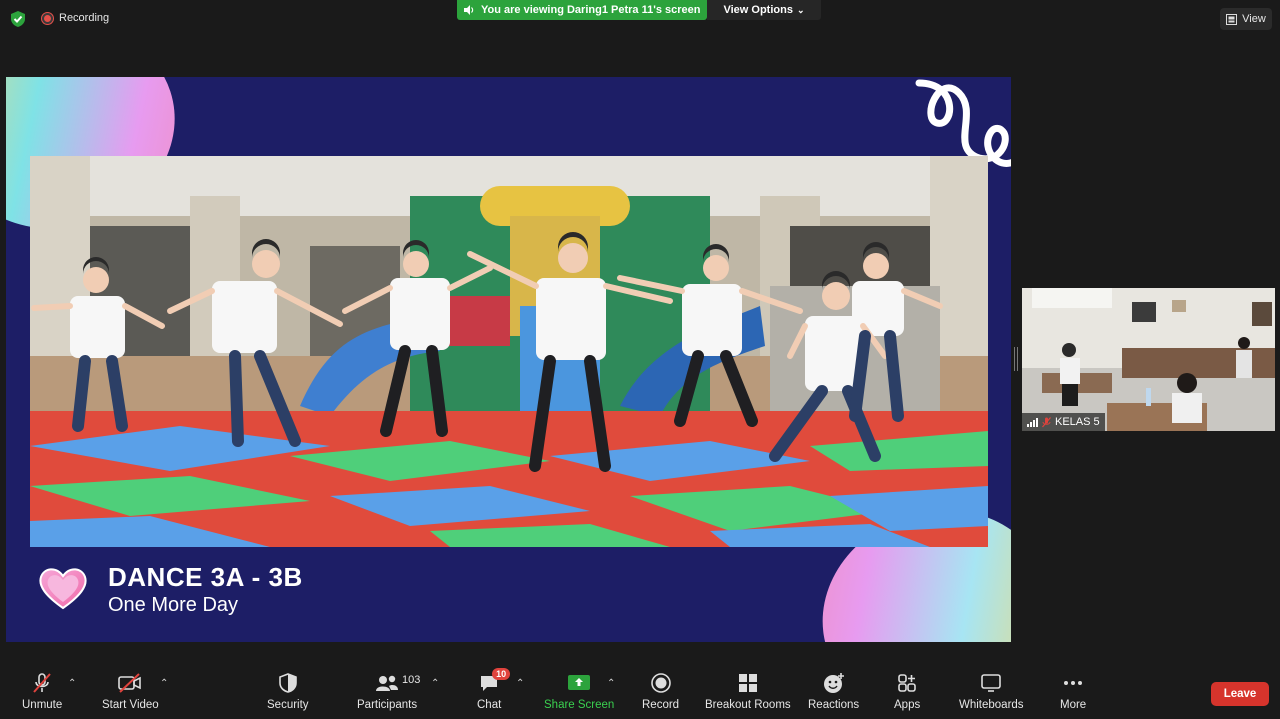 The width and height of the screenshot is (1280, 719). I want to click on record-button: Record, so click(660, 691).